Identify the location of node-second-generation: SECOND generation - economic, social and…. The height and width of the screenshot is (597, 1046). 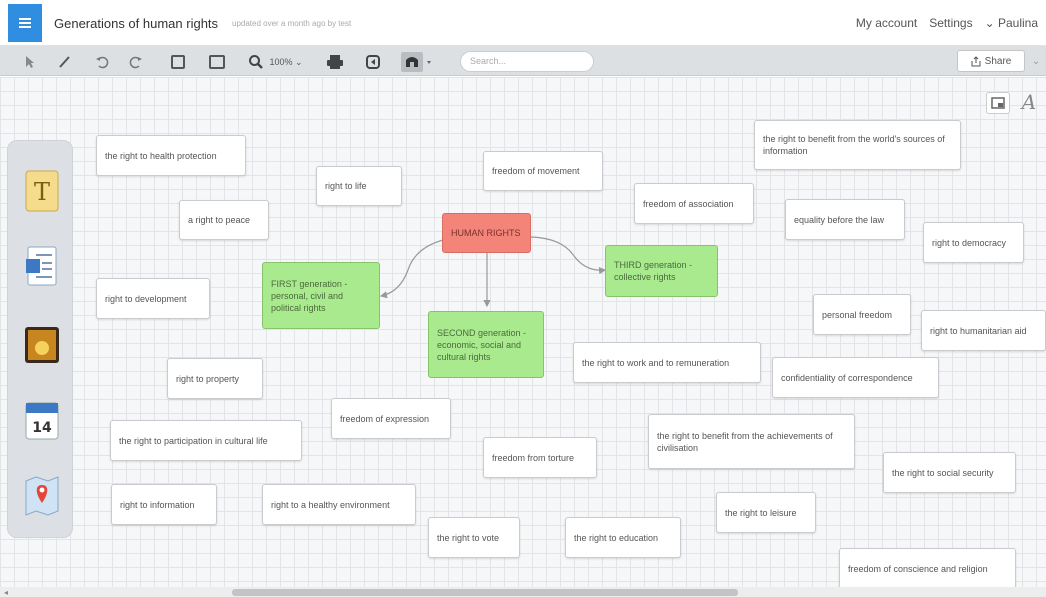
(486, 344).